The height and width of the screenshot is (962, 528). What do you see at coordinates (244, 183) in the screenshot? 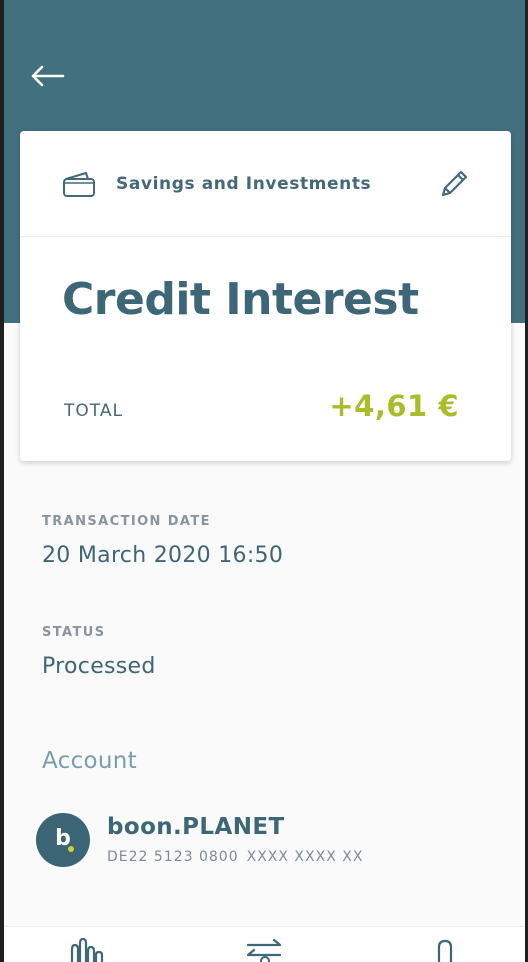
I see `category-label: Savings and Investments` at bounding box center [244, 183].